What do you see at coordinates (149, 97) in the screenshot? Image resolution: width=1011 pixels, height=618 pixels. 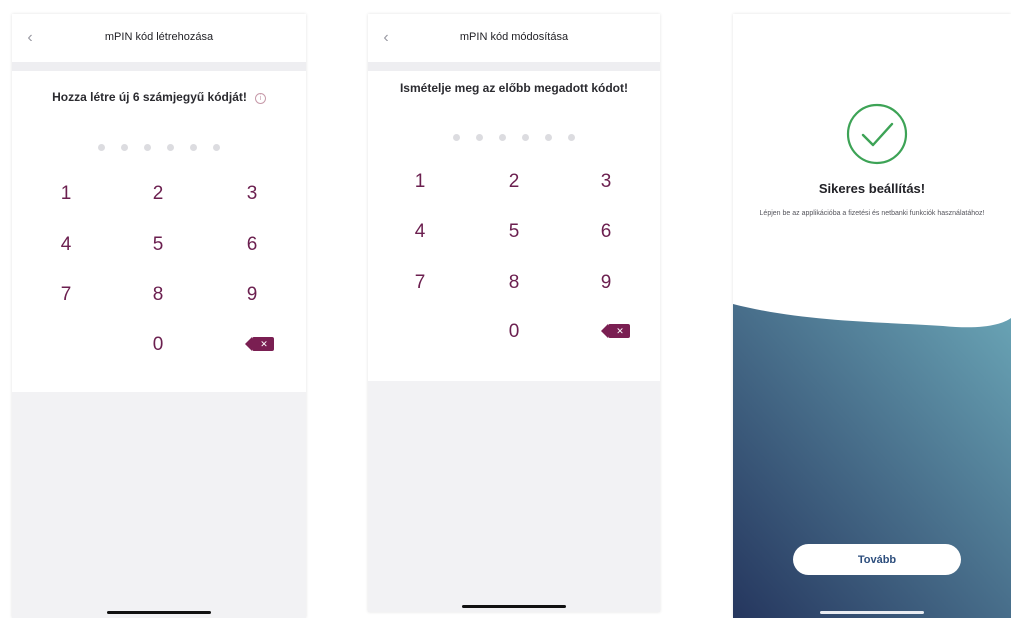 I see `pin-prompt-text: Hozza létre új 6 számjegyű kódját!` at bounding box center [149, 97].